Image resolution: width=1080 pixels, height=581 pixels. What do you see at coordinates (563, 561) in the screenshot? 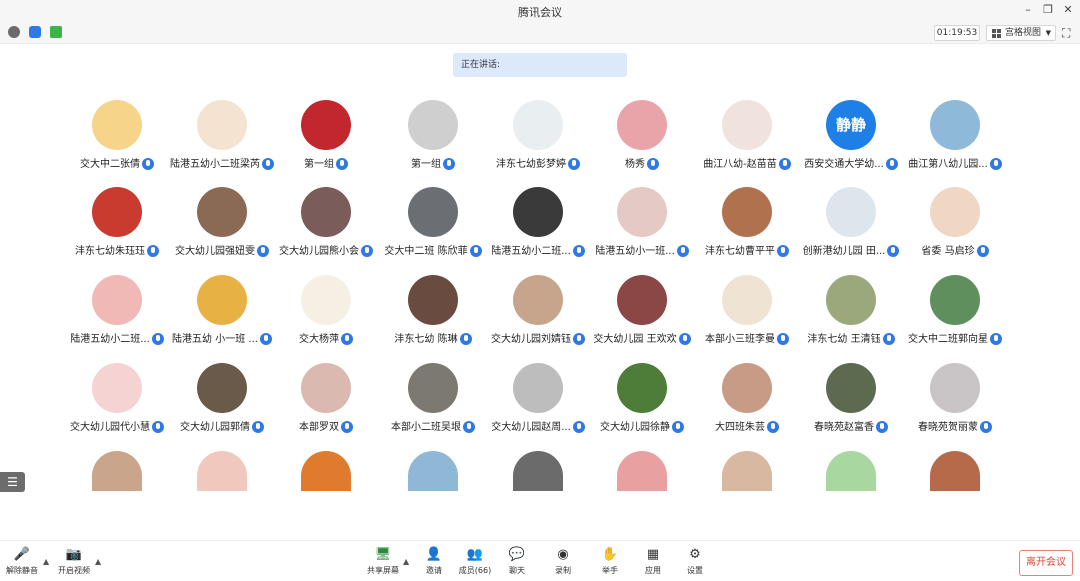
I see `record-button: ◉ 录制` at bounding box center [563, 561].